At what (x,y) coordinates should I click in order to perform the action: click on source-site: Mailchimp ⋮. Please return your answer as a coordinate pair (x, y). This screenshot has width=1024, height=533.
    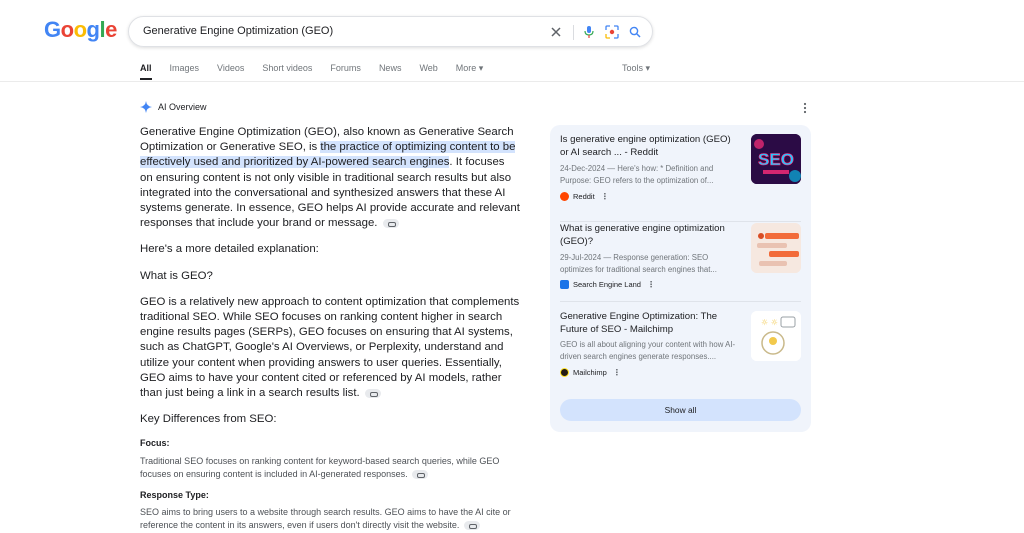
    Looking at the image, I should click on (590, 372).